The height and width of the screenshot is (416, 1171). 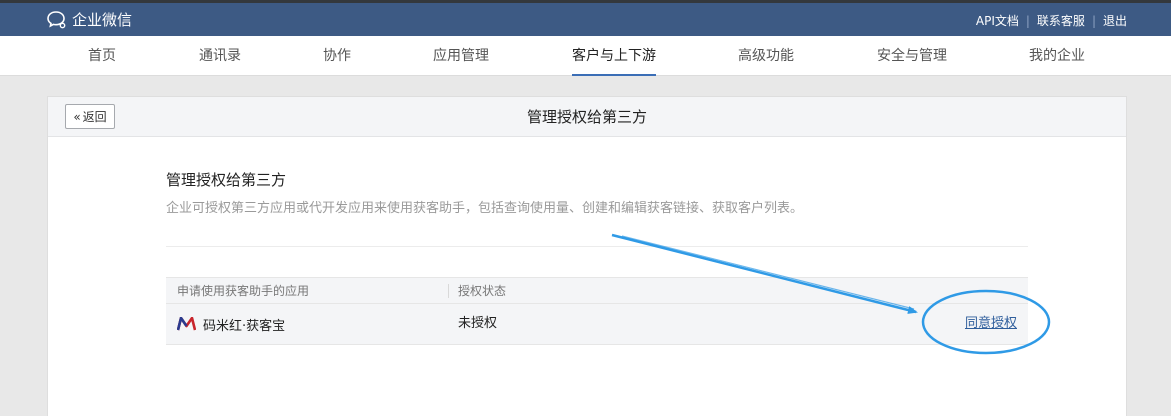 I want to click on nav-item-home: 首页, so click(x=102, y=56).